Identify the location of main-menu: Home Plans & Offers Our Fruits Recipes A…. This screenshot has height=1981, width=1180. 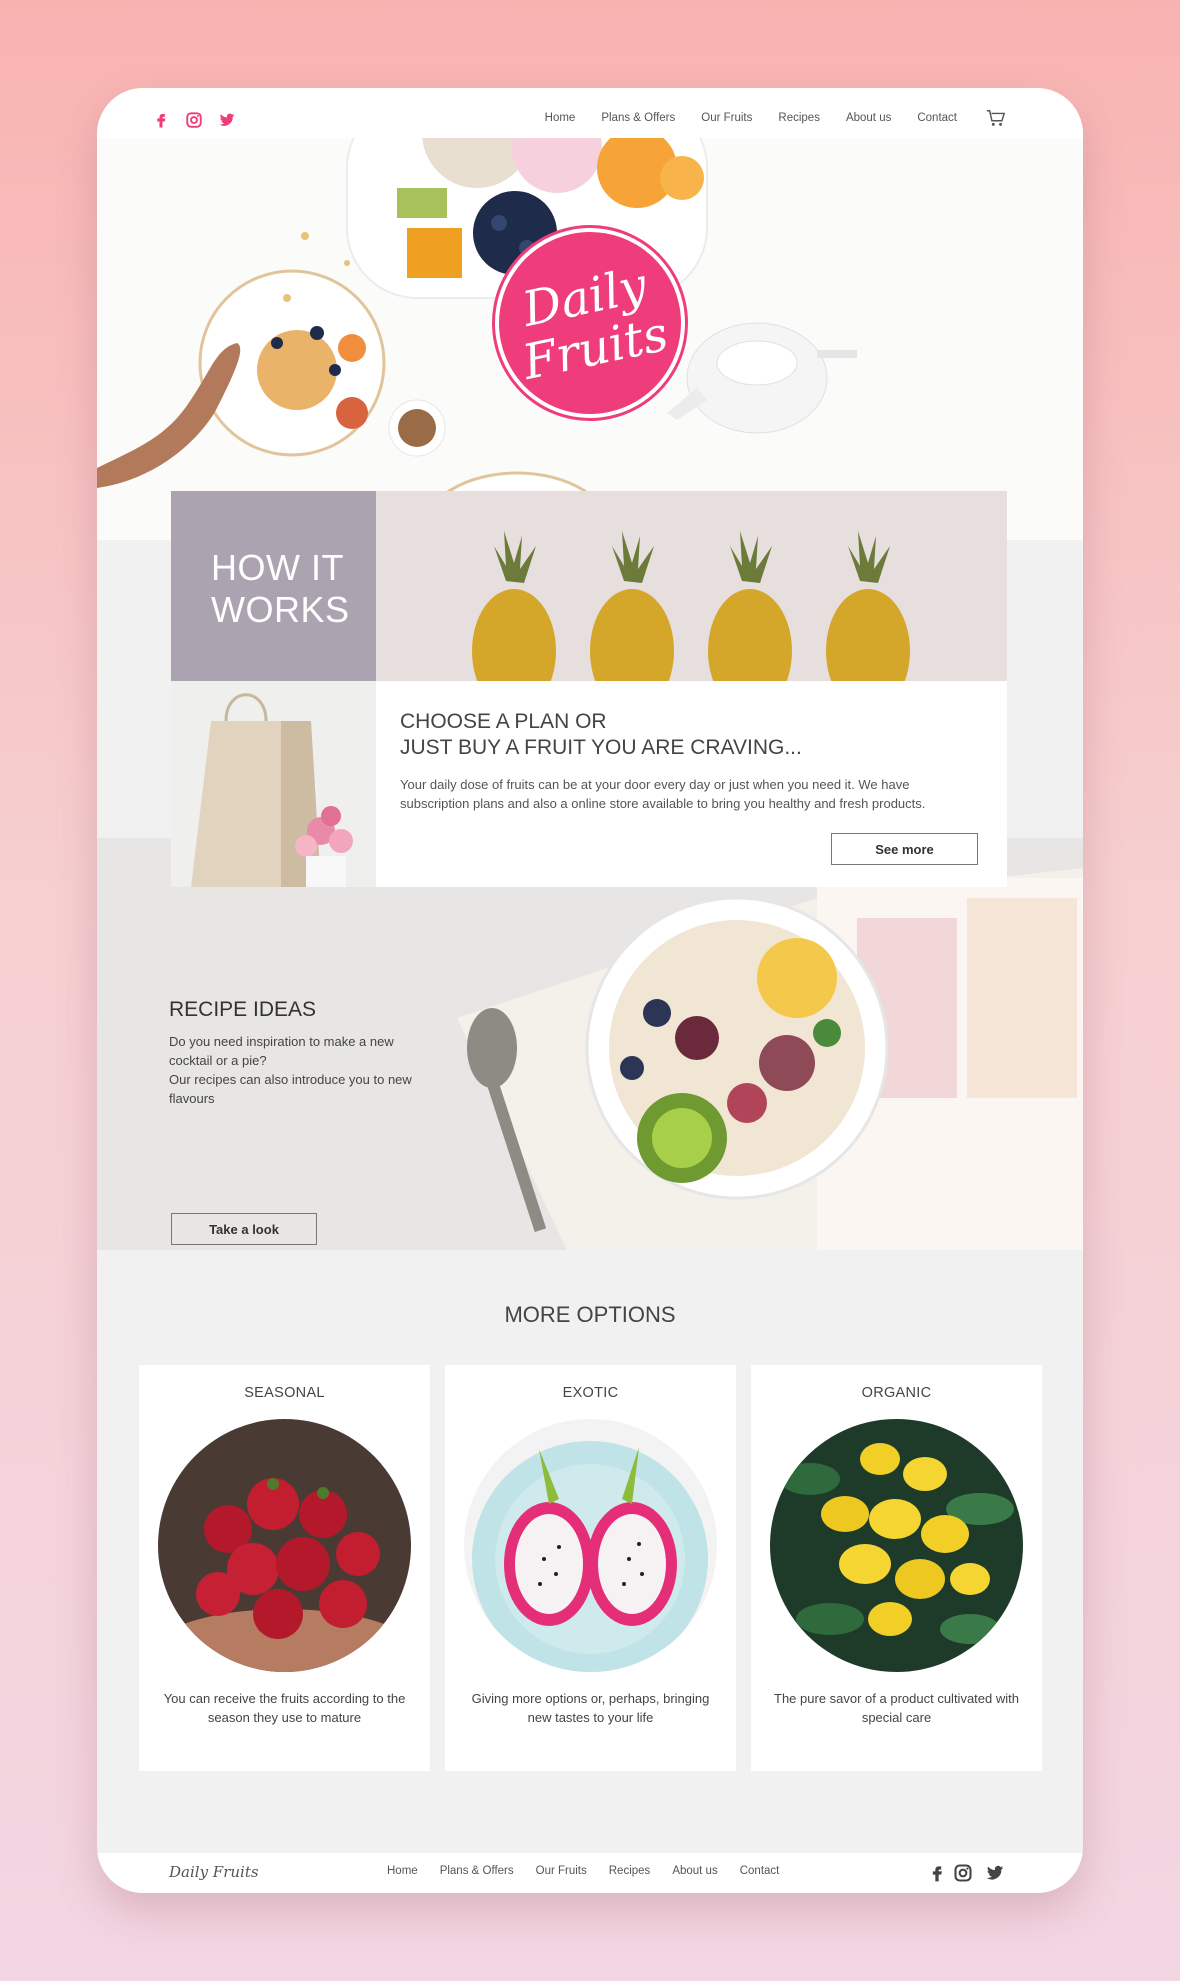
(738, 118).